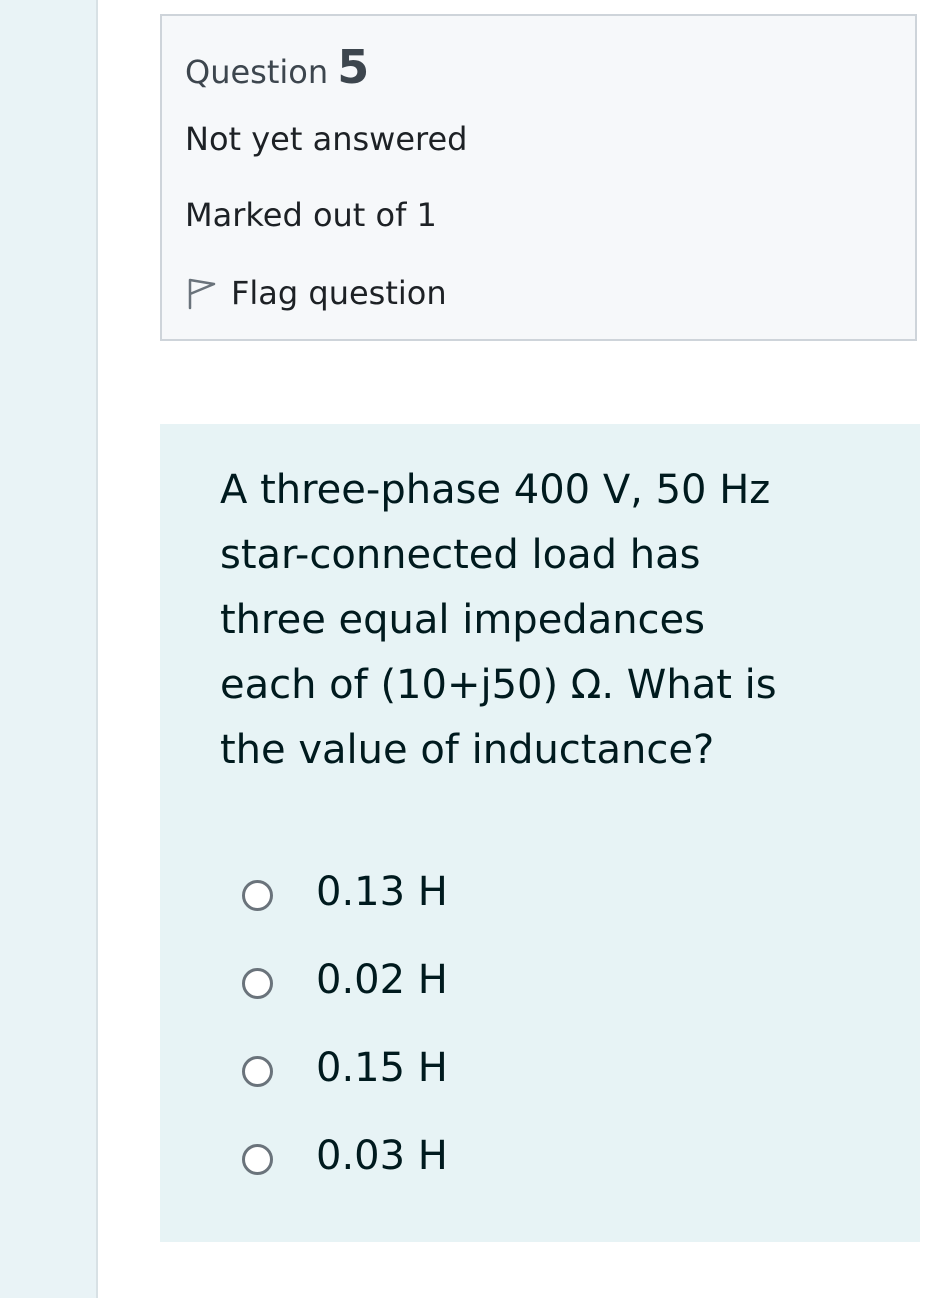 The width and height of the screenshot is (950, 1298). I want to click on question-heading: Question 5, so click(277, 67).